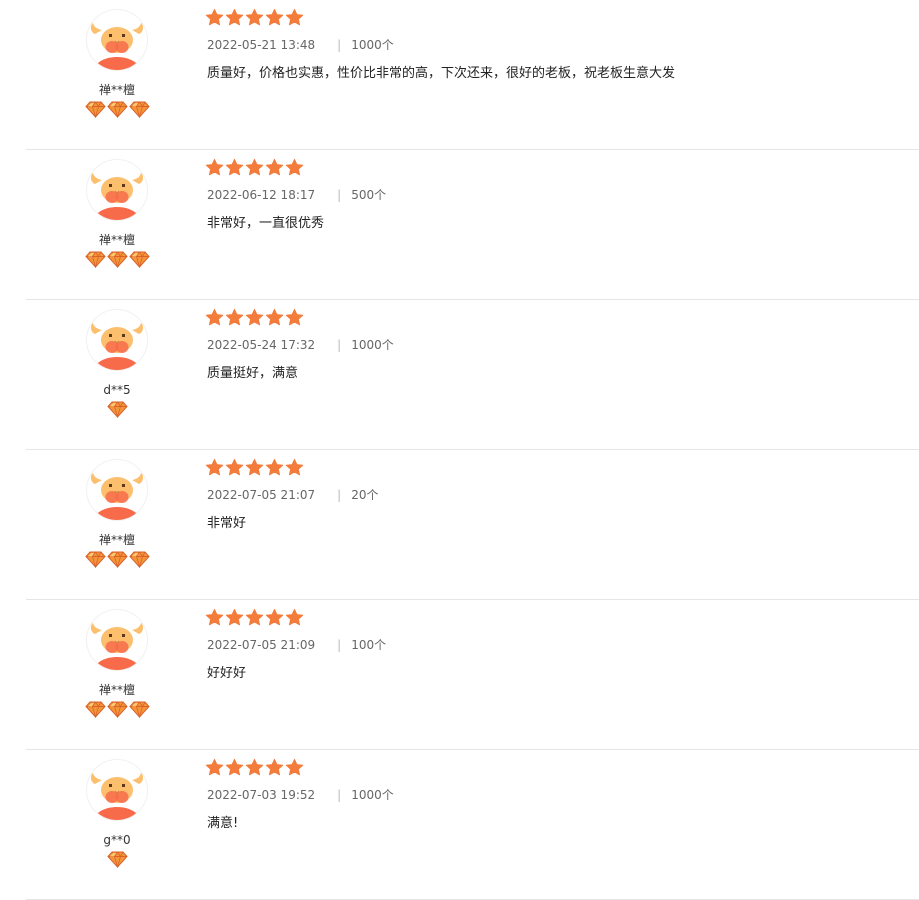 This screenshot has width=919, height=900. I want to click on review-content: 好好好, so click(227, 673).